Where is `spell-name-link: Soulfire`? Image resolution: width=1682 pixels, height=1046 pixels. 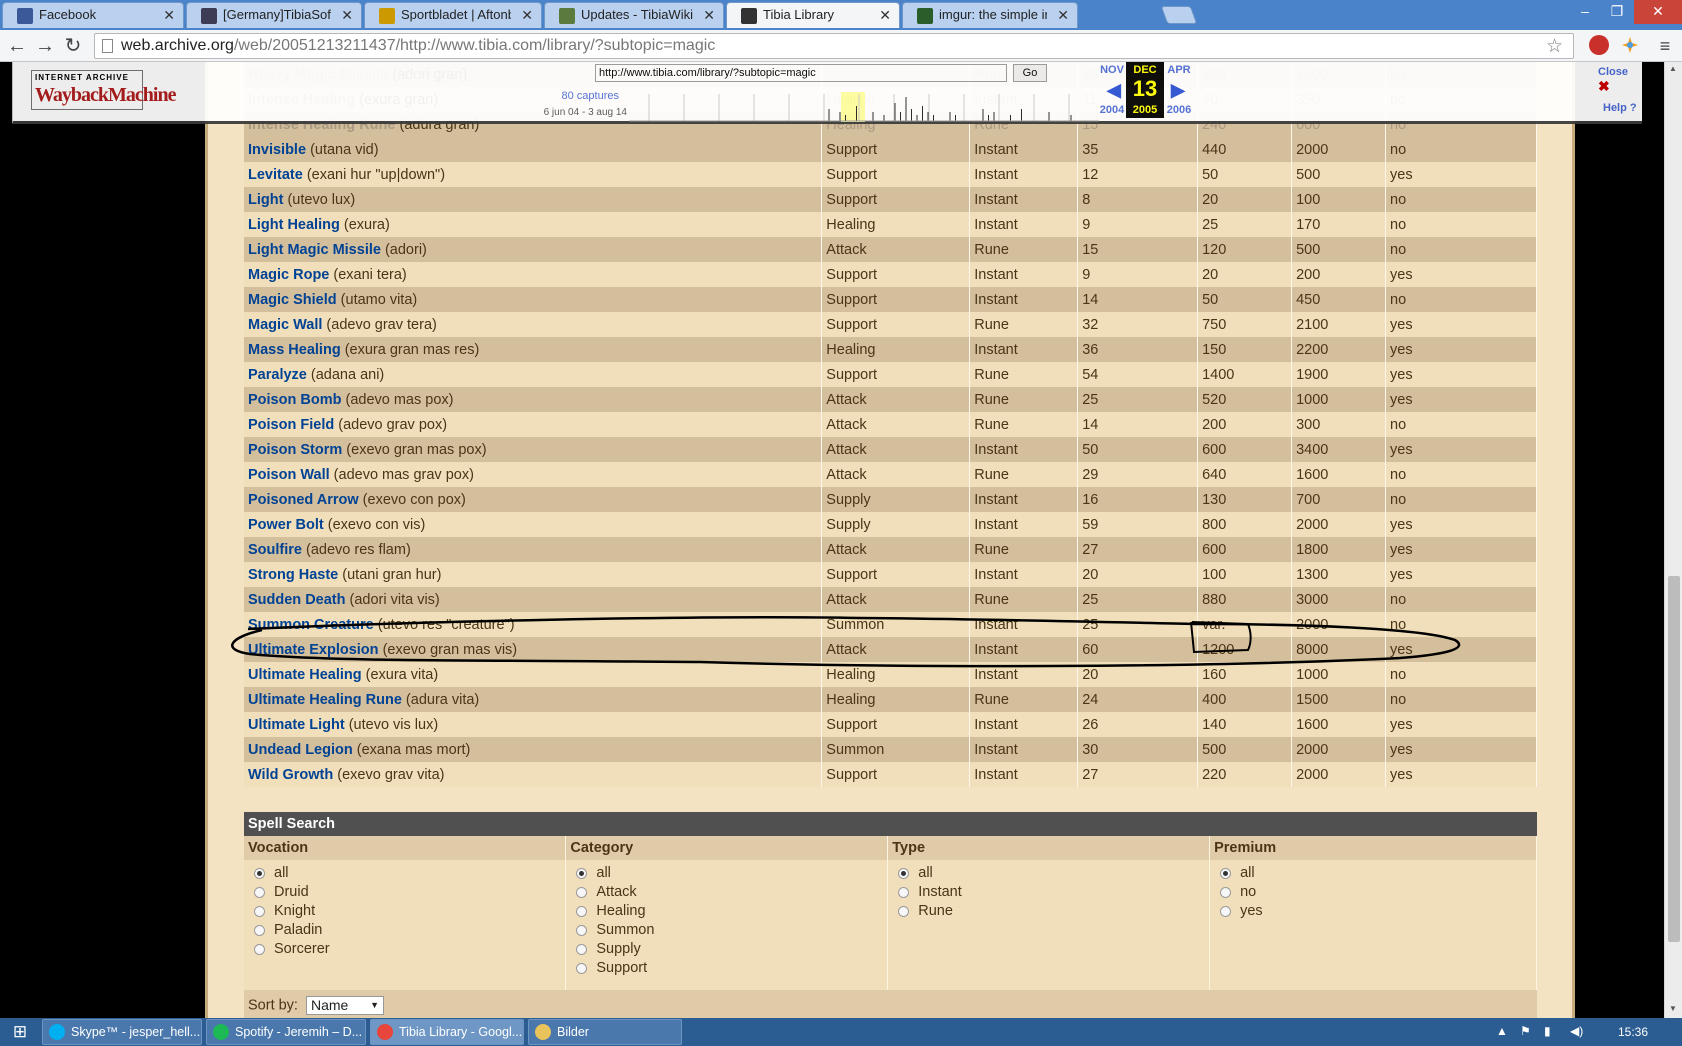
spell-name-link: Soulfire is located at coordinates (275, 550).